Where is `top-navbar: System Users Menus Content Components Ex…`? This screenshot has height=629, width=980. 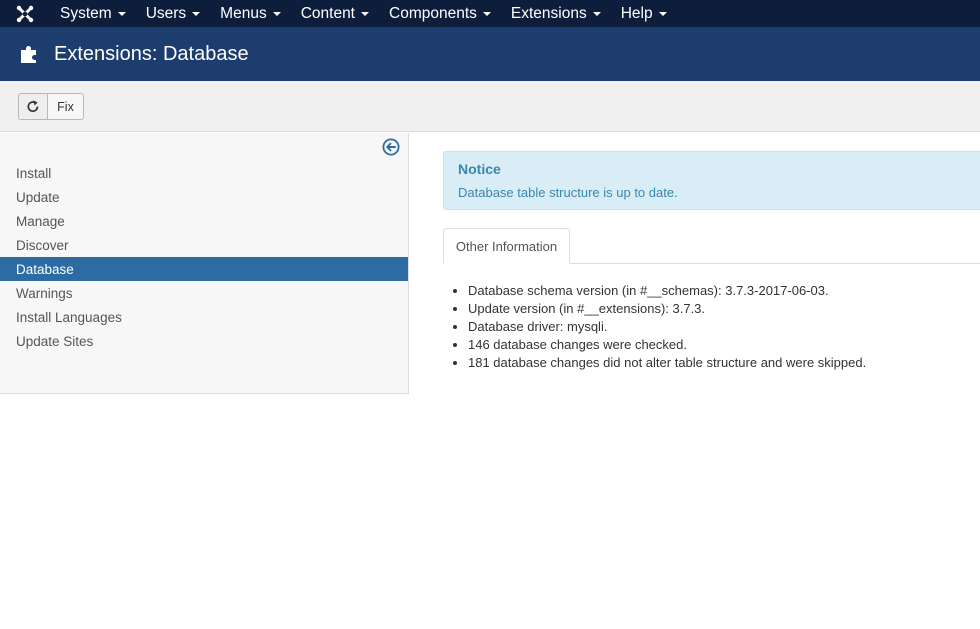 top-navbar: System Users Menus Content Components Ex… is located at coordinates (490, 13).